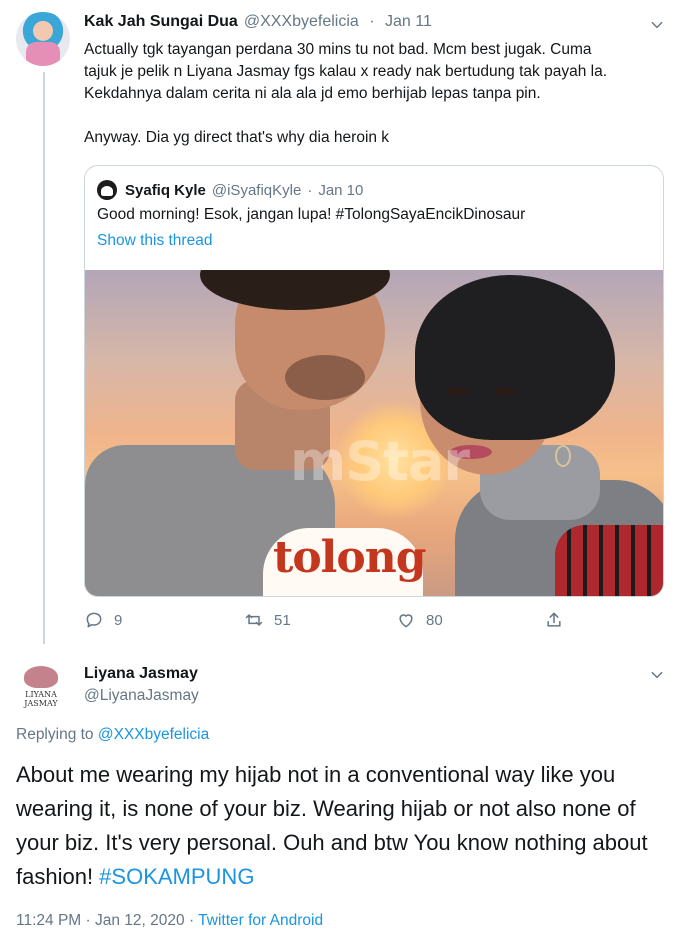  I want to click on like-count: 80, so click(434, 620).